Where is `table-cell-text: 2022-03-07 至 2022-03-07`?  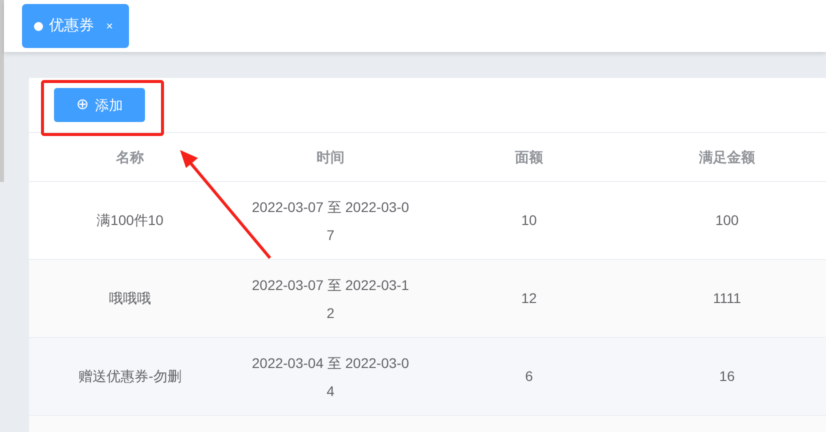
table-cell-text: 2022-03-07 至 2022-03-07 is located at coordinates (330, 221).